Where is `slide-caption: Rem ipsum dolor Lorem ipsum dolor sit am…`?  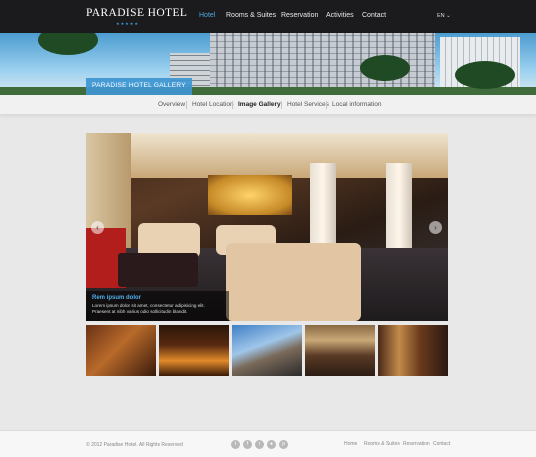 slide-caption: Rem ipsum dolor Lorem ipsum dolor sit am… is located at coordinates (157, 306).